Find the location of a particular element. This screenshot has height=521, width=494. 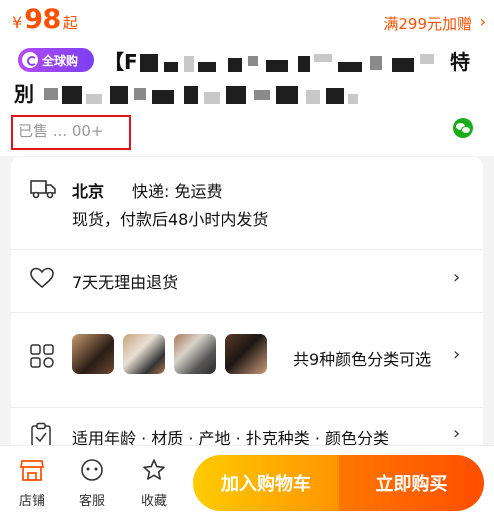

promo-link: 满299元加赠 is located at coordinates (427, 23).